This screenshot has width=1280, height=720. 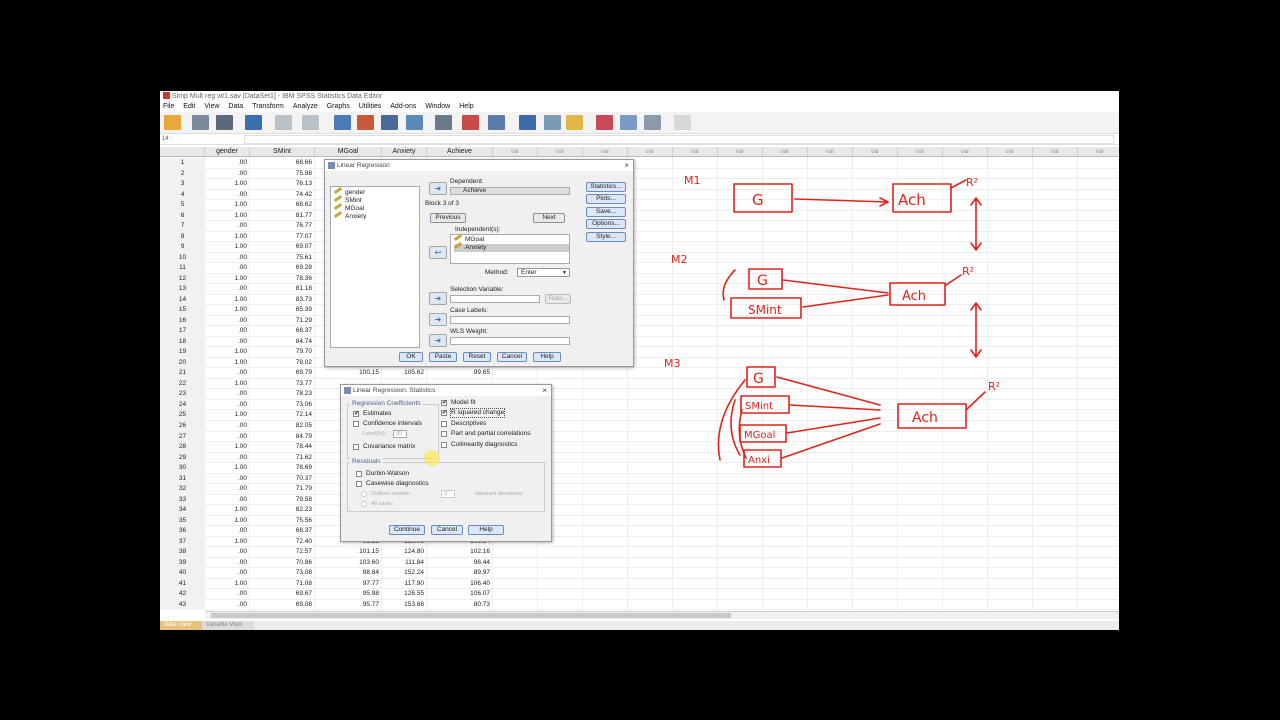 What do you see at coordinates (679, 259) in the screenshot?
I see `annotation-model-2-label: M2` at bounding box center [679, 259].